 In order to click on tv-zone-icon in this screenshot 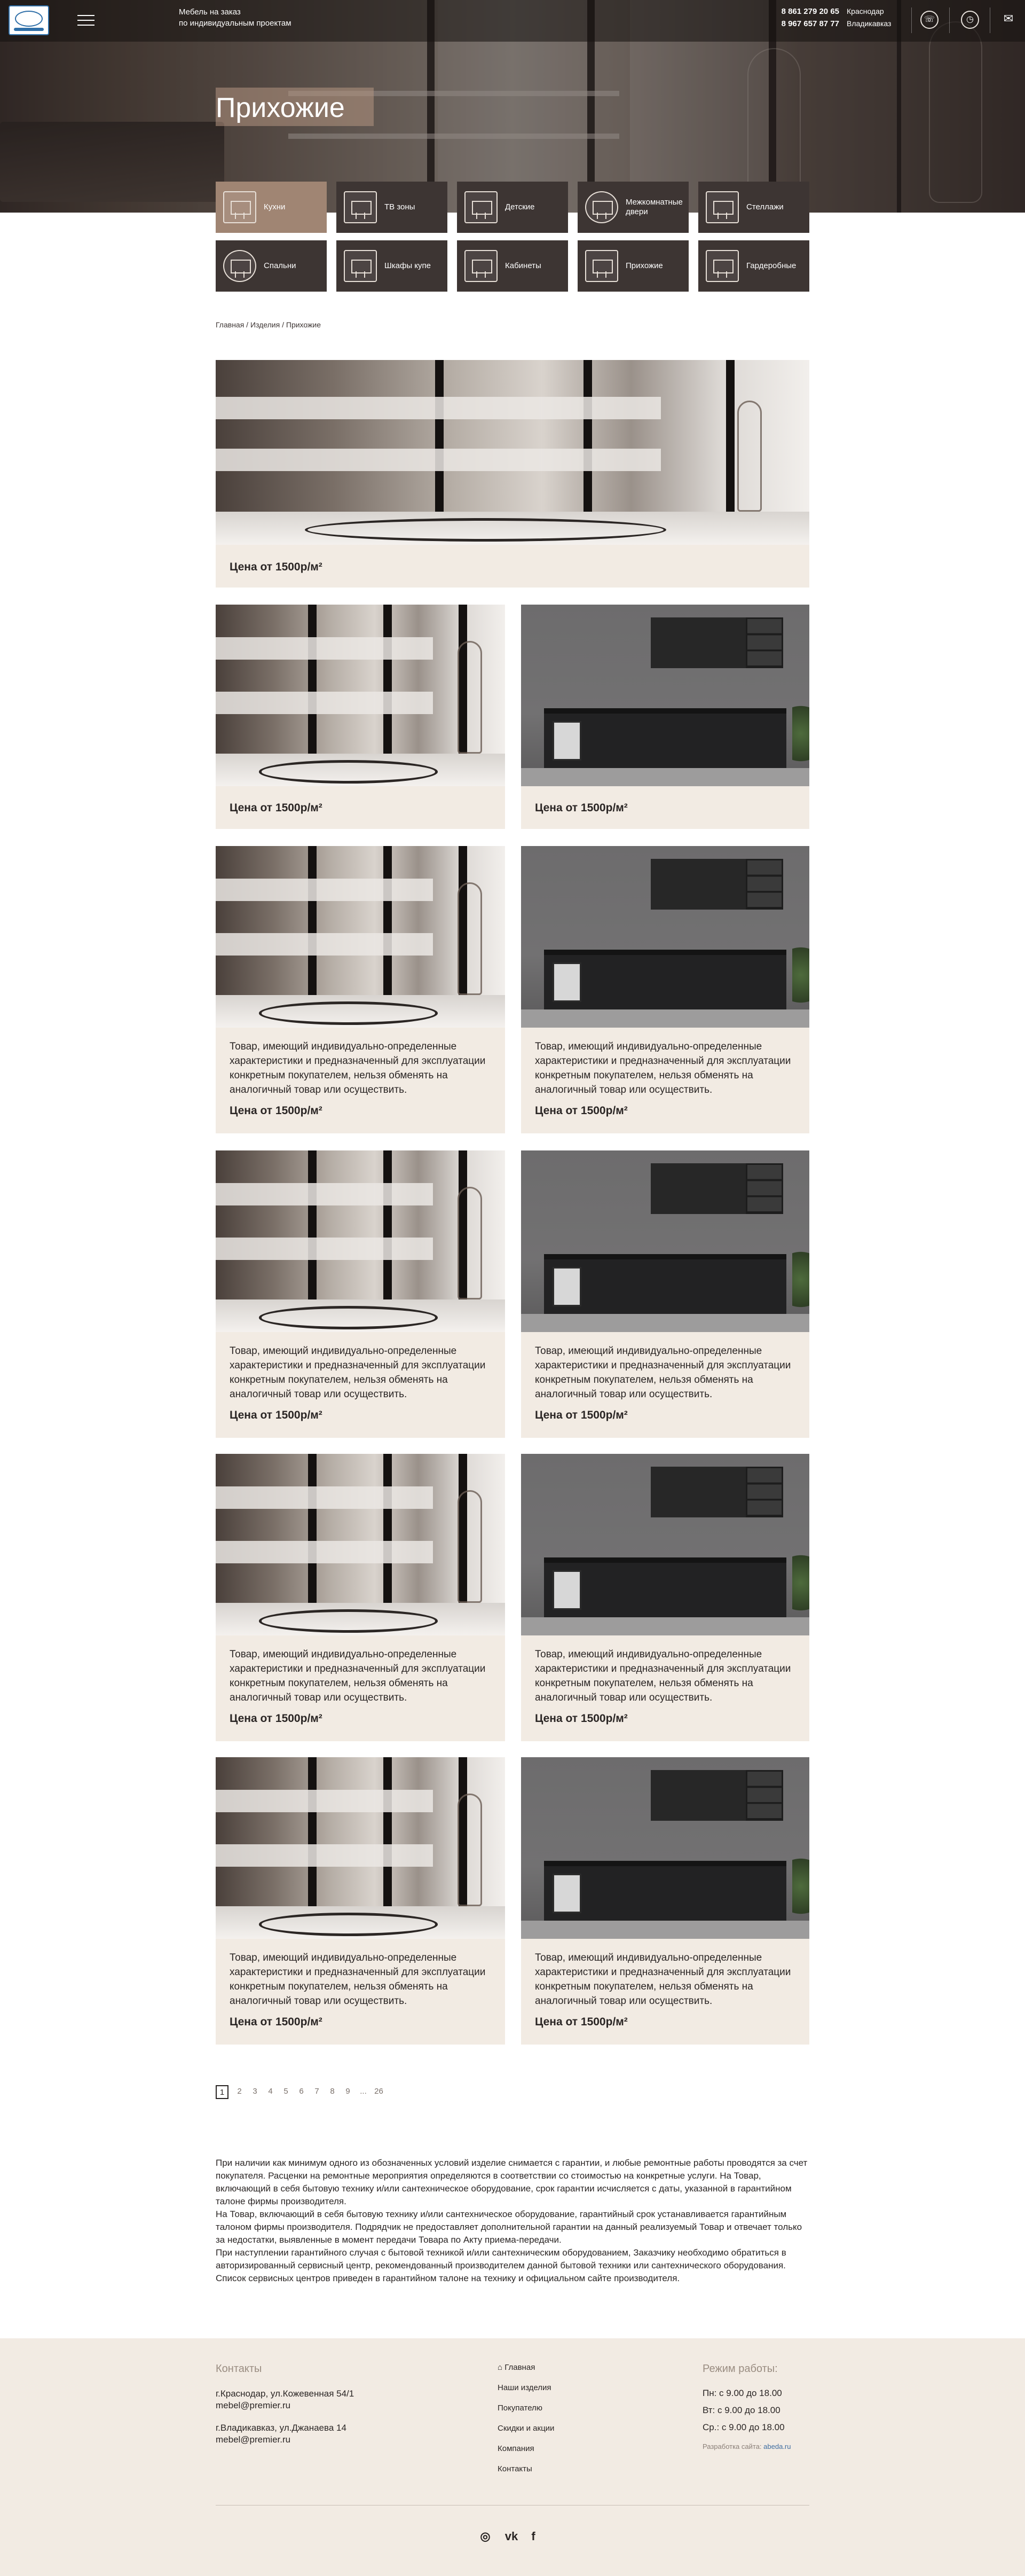, I will do `click(360, 207)`.